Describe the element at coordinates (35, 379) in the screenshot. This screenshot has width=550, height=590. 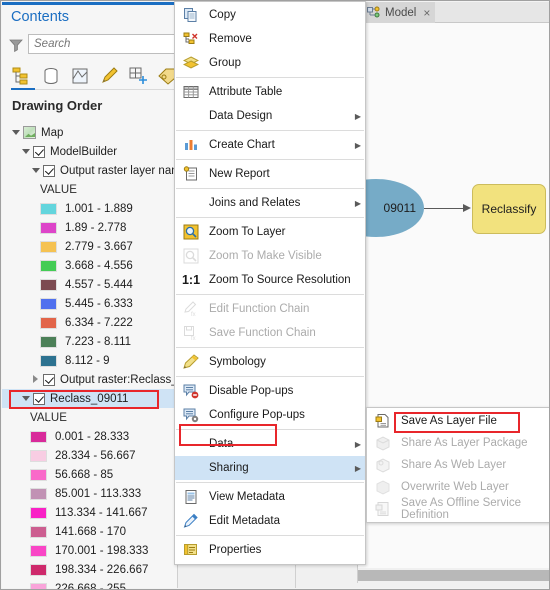
I see `chevron-right-icon` at that location.